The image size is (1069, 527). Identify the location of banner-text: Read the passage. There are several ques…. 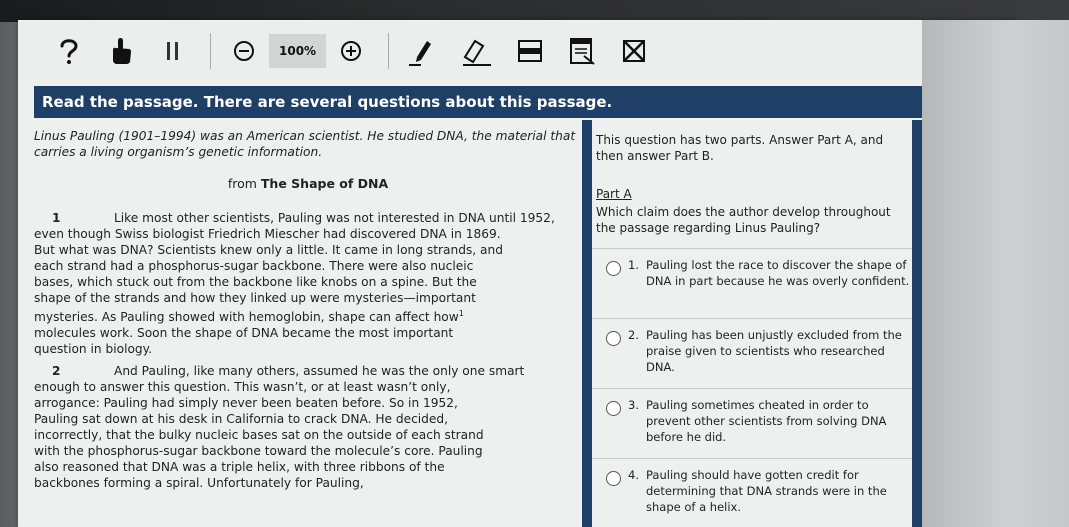
(327, 102).